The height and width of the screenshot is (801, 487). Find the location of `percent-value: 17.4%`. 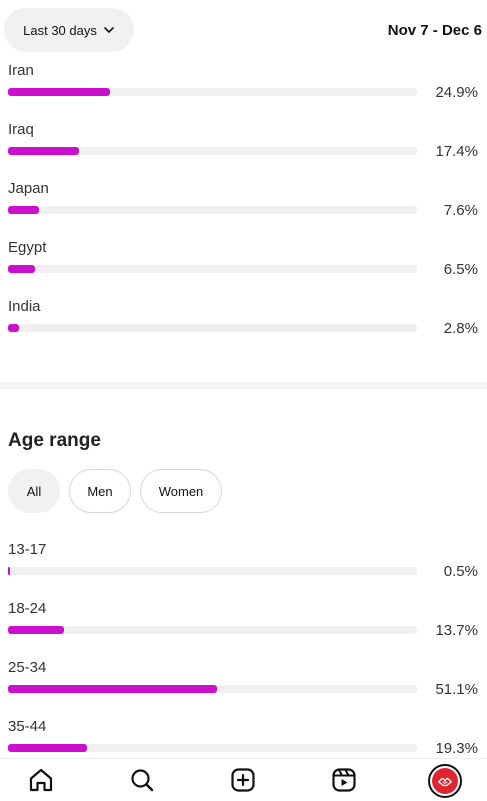

percent-value: 17.4% is located at coordinates (456, 151).